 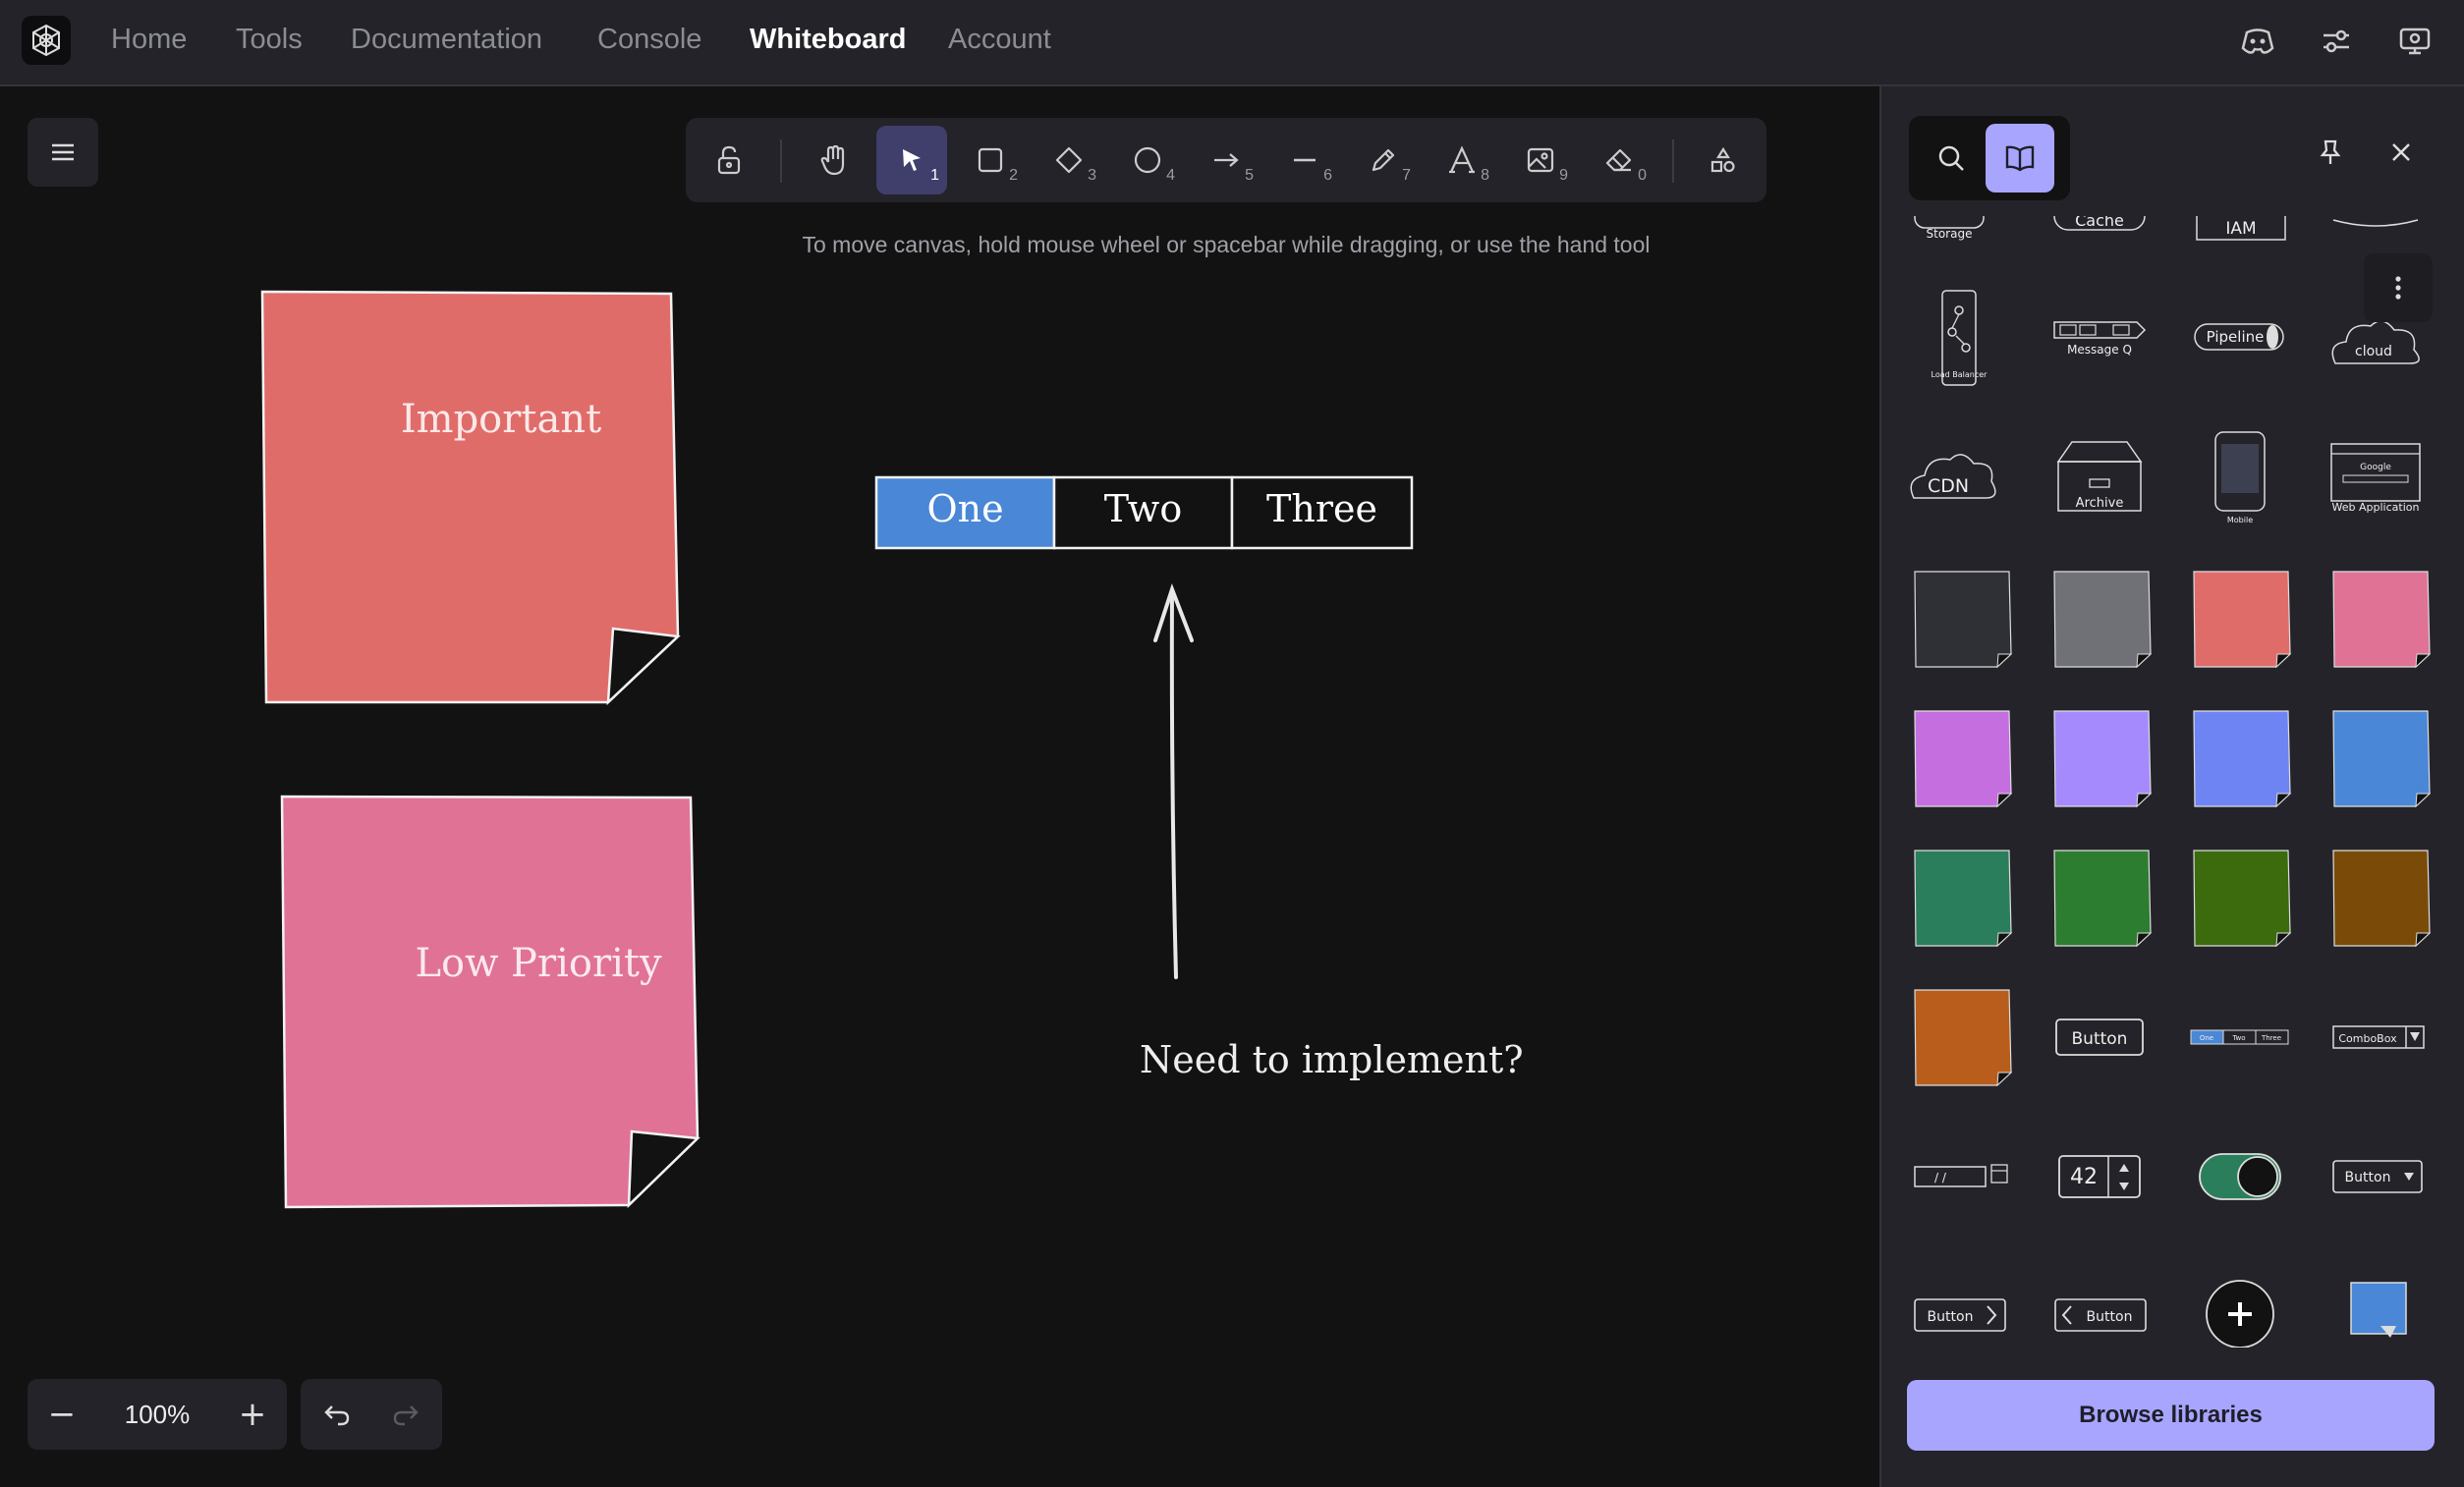 I want to click on redo-button, so click(x=405, y=1414).